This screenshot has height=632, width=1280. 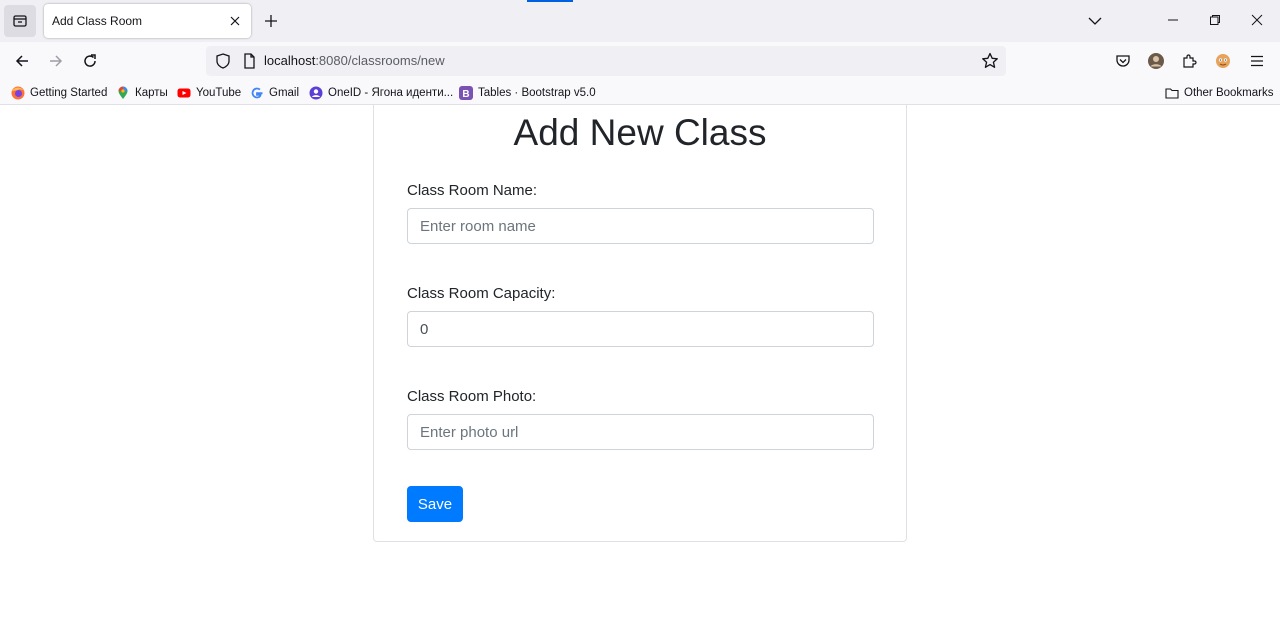 I want to click on firefox-icon, so click(x=18, y=93).